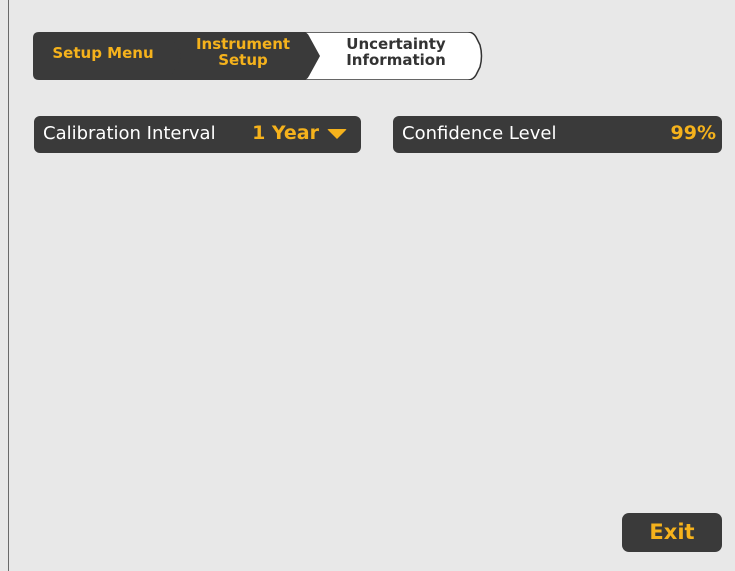 This screenshot has height=571, width=735. I want to click on calibration-interval-value: 1 Year, so click(285, 133).